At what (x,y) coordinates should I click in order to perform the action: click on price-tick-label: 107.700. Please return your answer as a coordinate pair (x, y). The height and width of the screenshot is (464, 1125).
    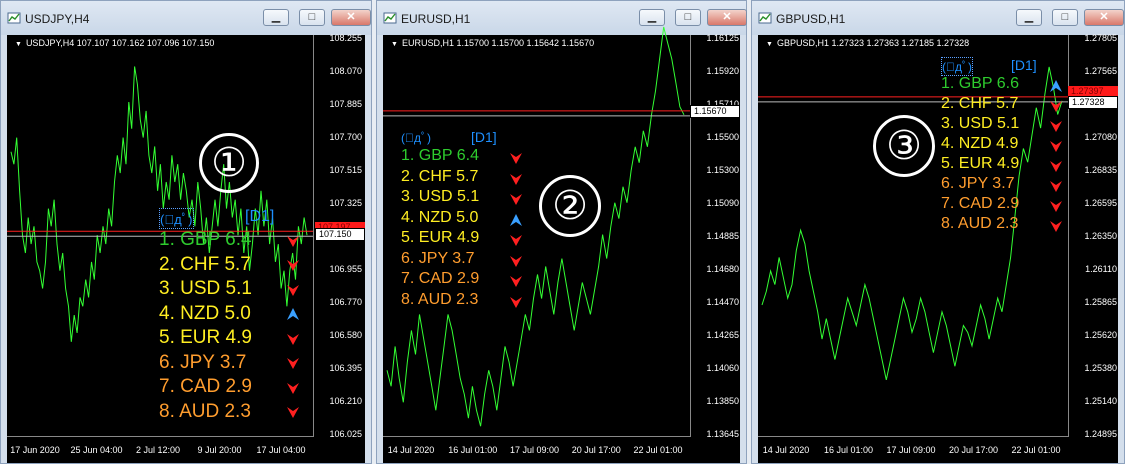
    Looking at the image, I should click on (345, 137).